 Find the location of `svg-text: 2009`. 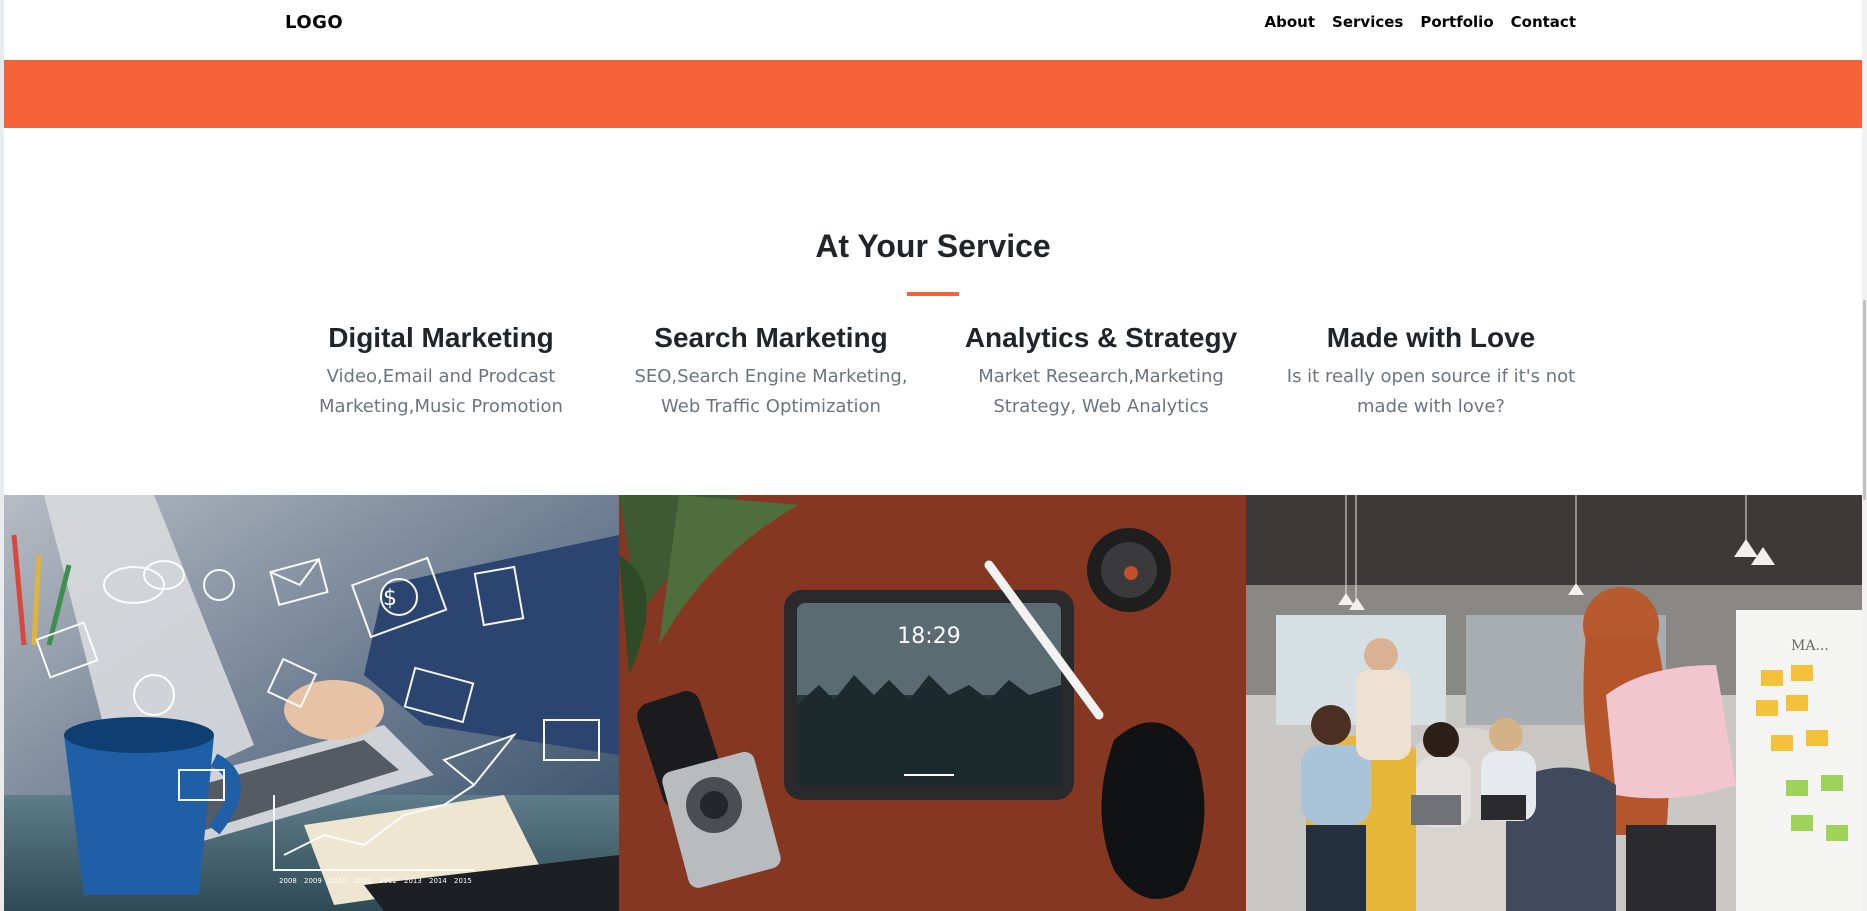

svg-text: 2009 is located at coordinates (313, 881).